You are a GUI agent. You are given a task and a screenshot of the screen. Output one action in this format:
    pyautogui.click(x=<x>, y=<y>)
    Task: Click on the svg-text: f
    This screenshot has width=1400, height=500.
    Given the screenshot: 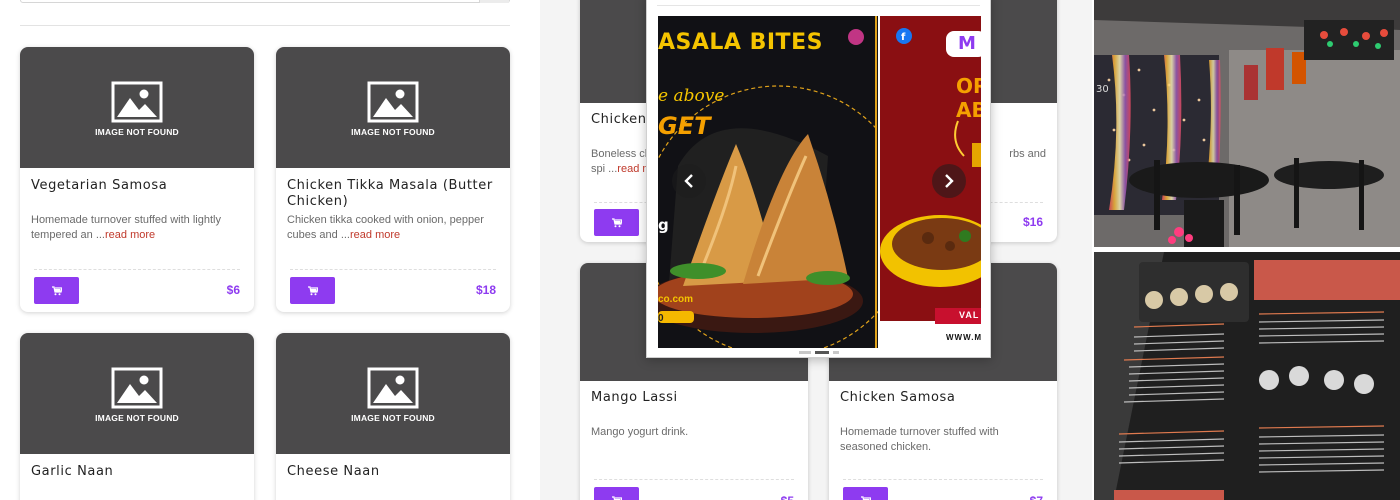 What is the action you would take?
    pyautogui.click(x=903, y=37)
    